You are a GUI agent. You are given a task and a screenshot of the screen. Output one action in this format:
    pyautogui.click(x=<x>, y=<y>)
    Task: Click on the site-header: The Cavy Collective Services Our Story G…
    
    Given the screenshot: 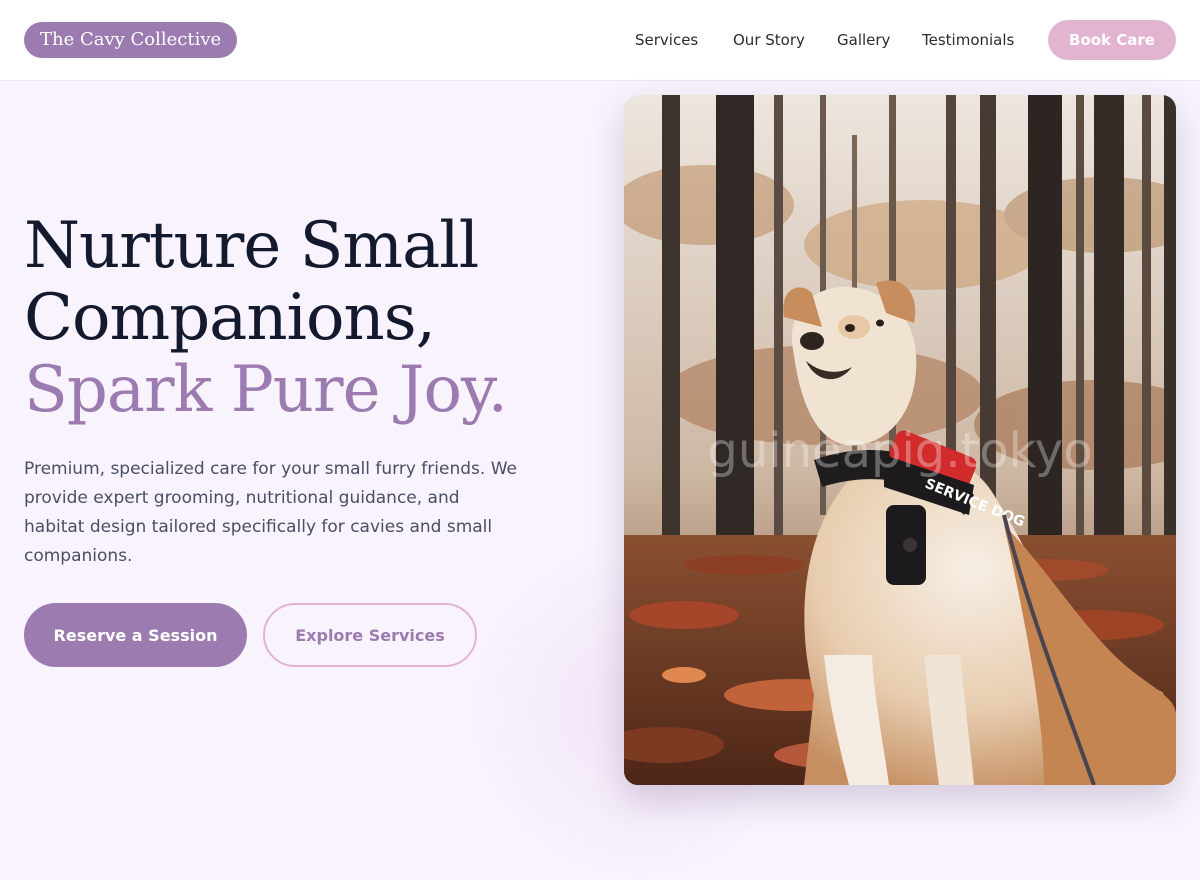 What is the action you would take?
    pyautogui.click(x=600, y=40)
    